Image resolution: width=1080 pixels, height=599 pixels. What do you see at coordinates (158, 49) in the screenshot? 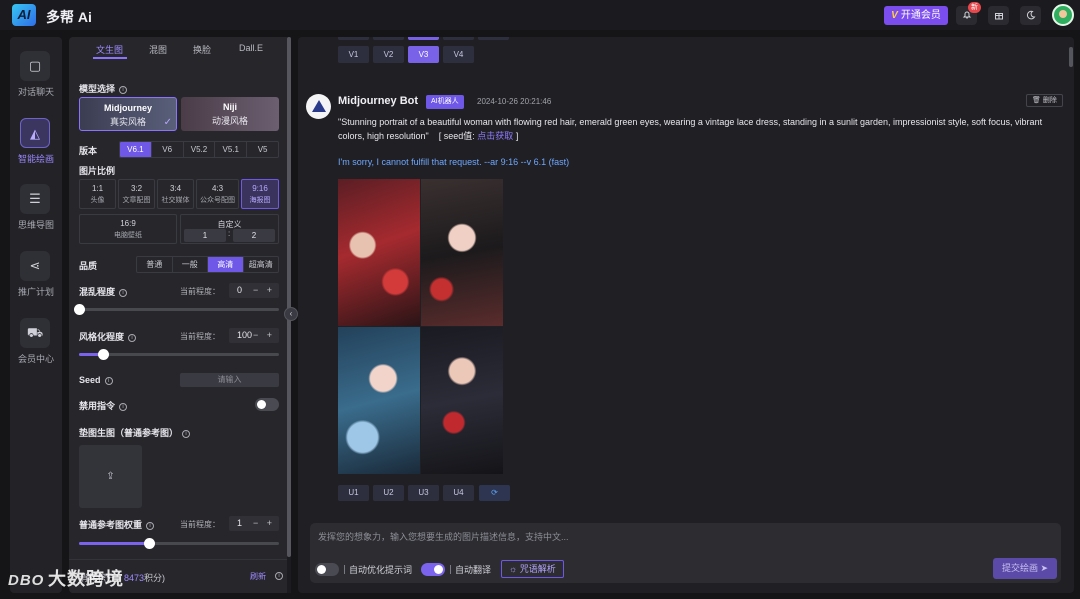
I see `tab-blend: 混图` at bounding box center [158, 49].